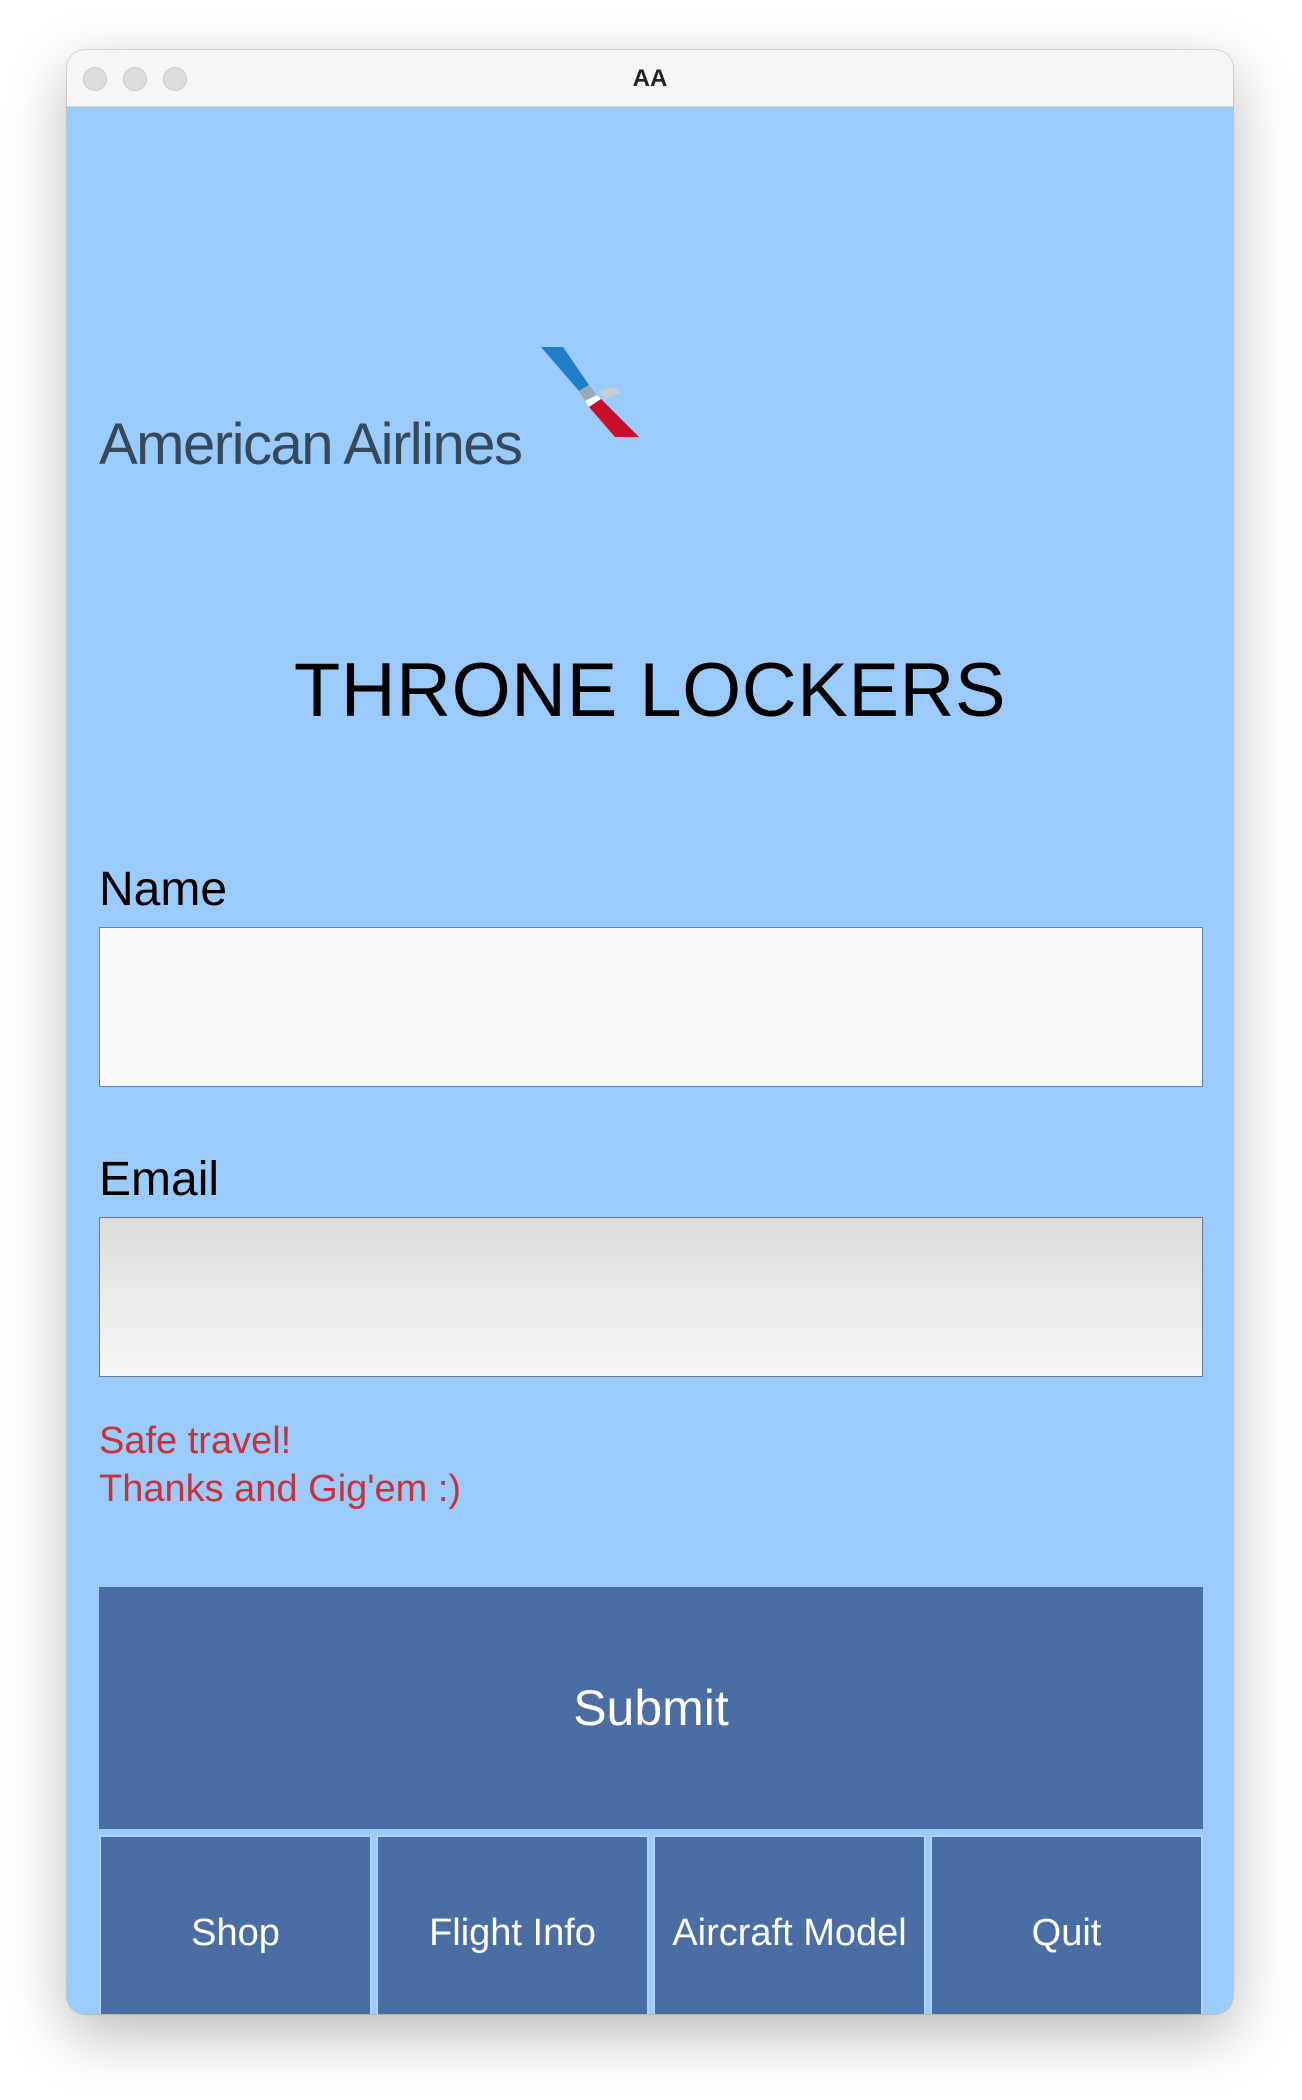 The height and width of the screenshot is (2100, 1302). I want to click on american-airlines-logo: American Airlines, so click(409, 412).